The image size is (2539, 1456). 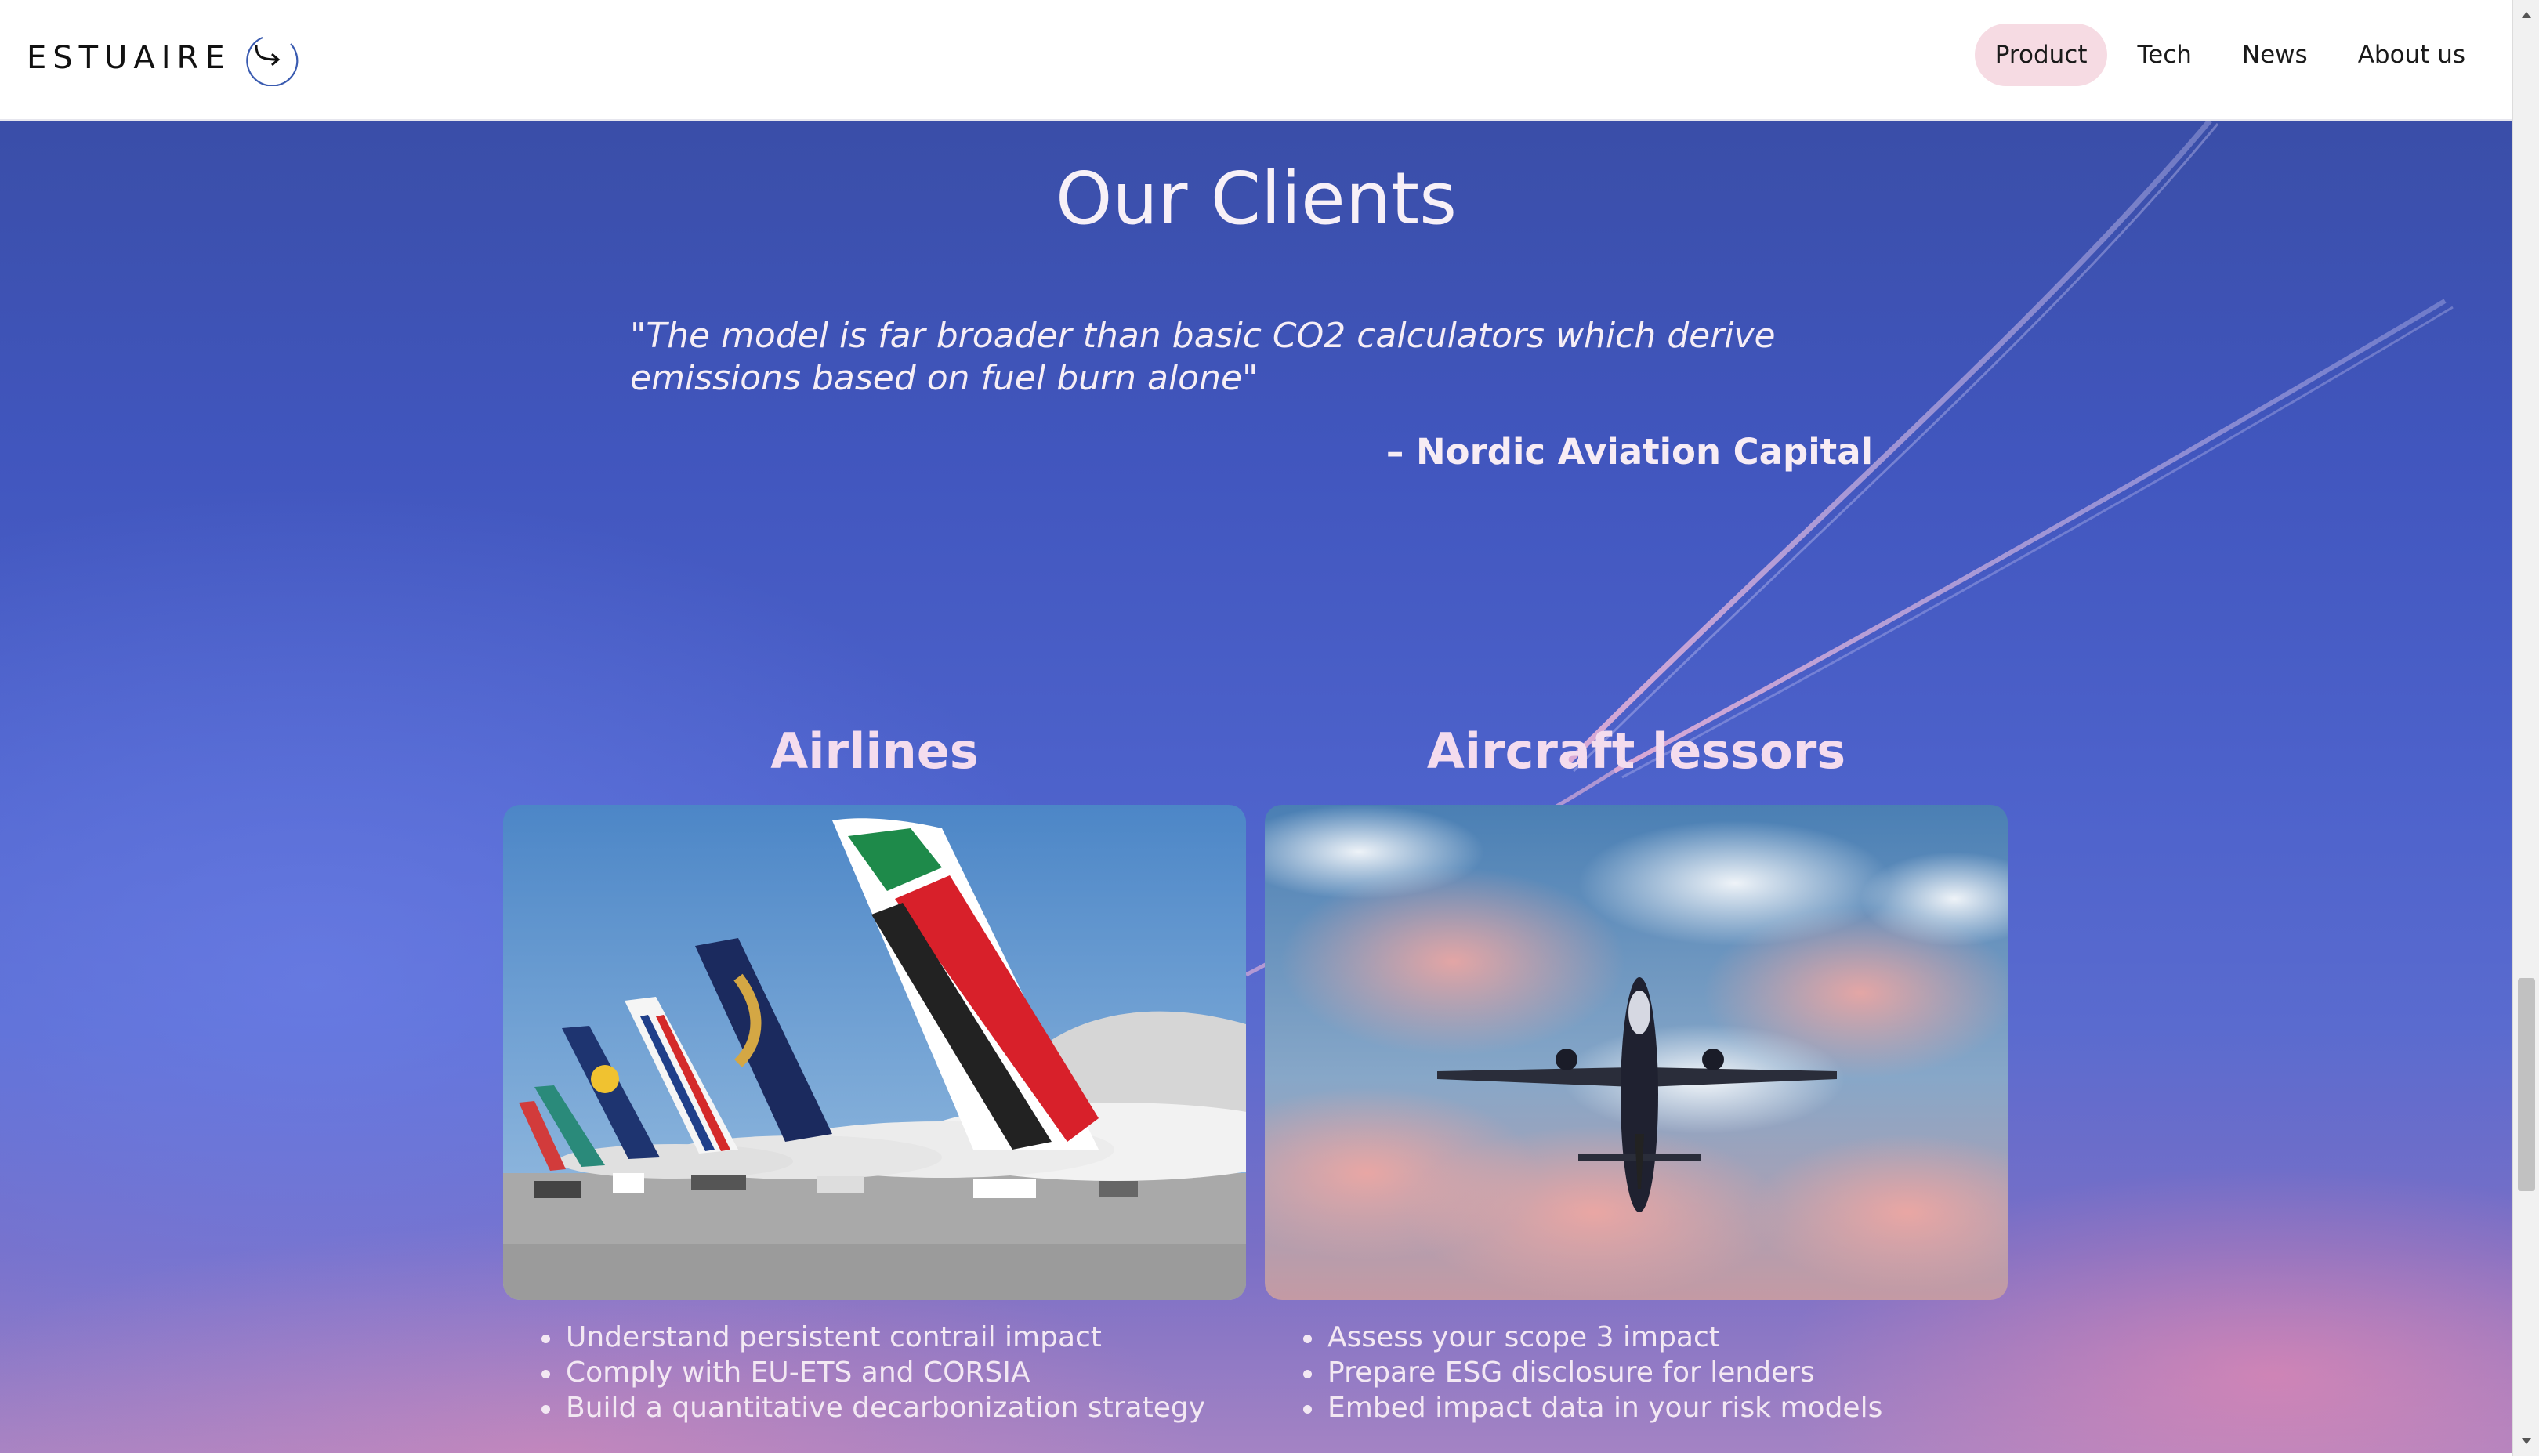 I want to click on list-item: Comply with EU-ETS and CORSIA, so click(x=874, y=1372).